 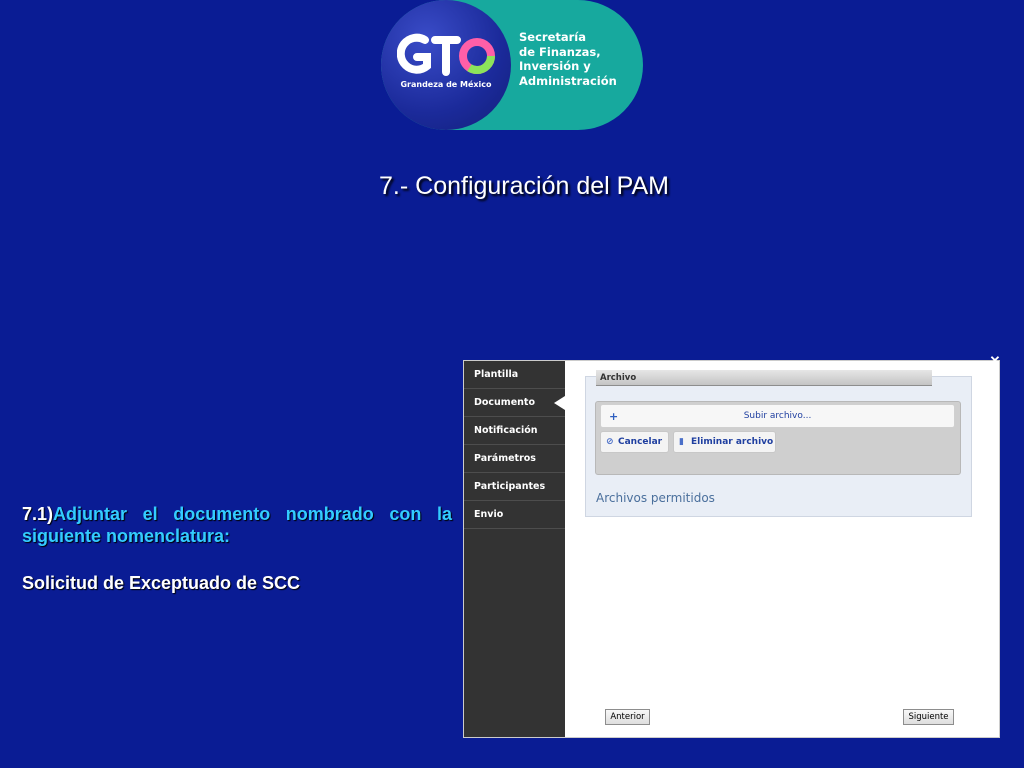 I want to click on logo-org-line: Inversión y, so click(x=555, y=66).